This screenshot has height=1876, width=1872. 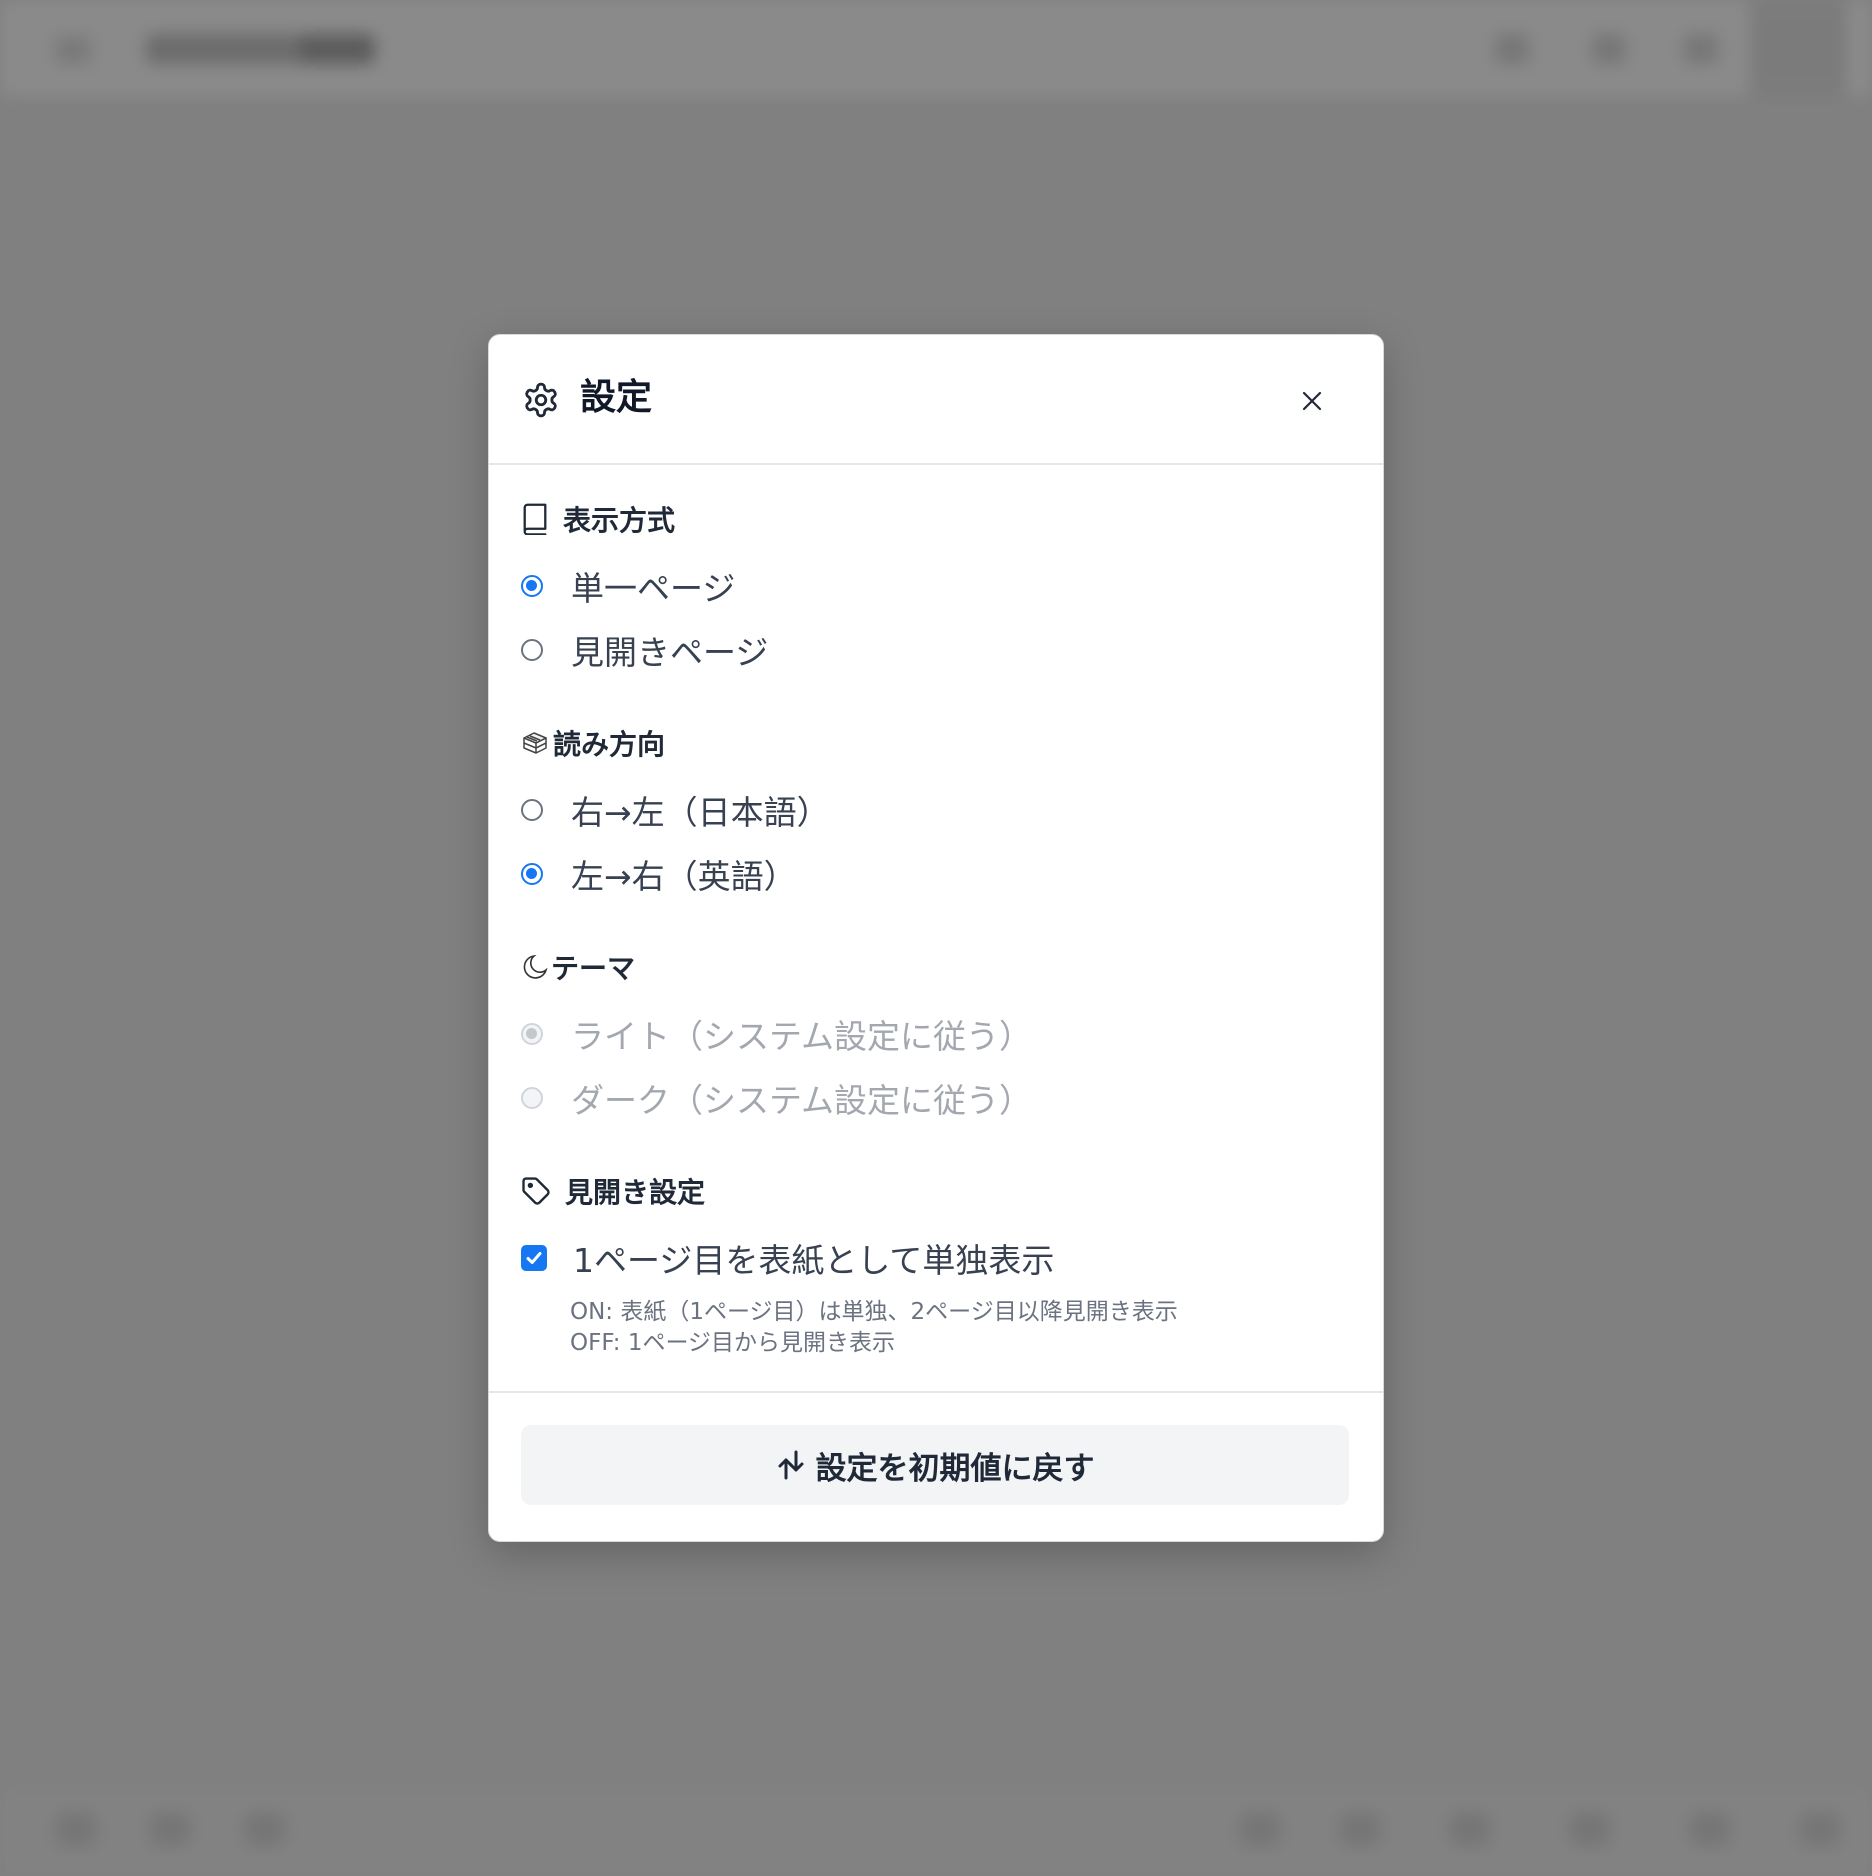 I want to click on section-spread-settings: 見開き設定, so click(x=613, y=1191).